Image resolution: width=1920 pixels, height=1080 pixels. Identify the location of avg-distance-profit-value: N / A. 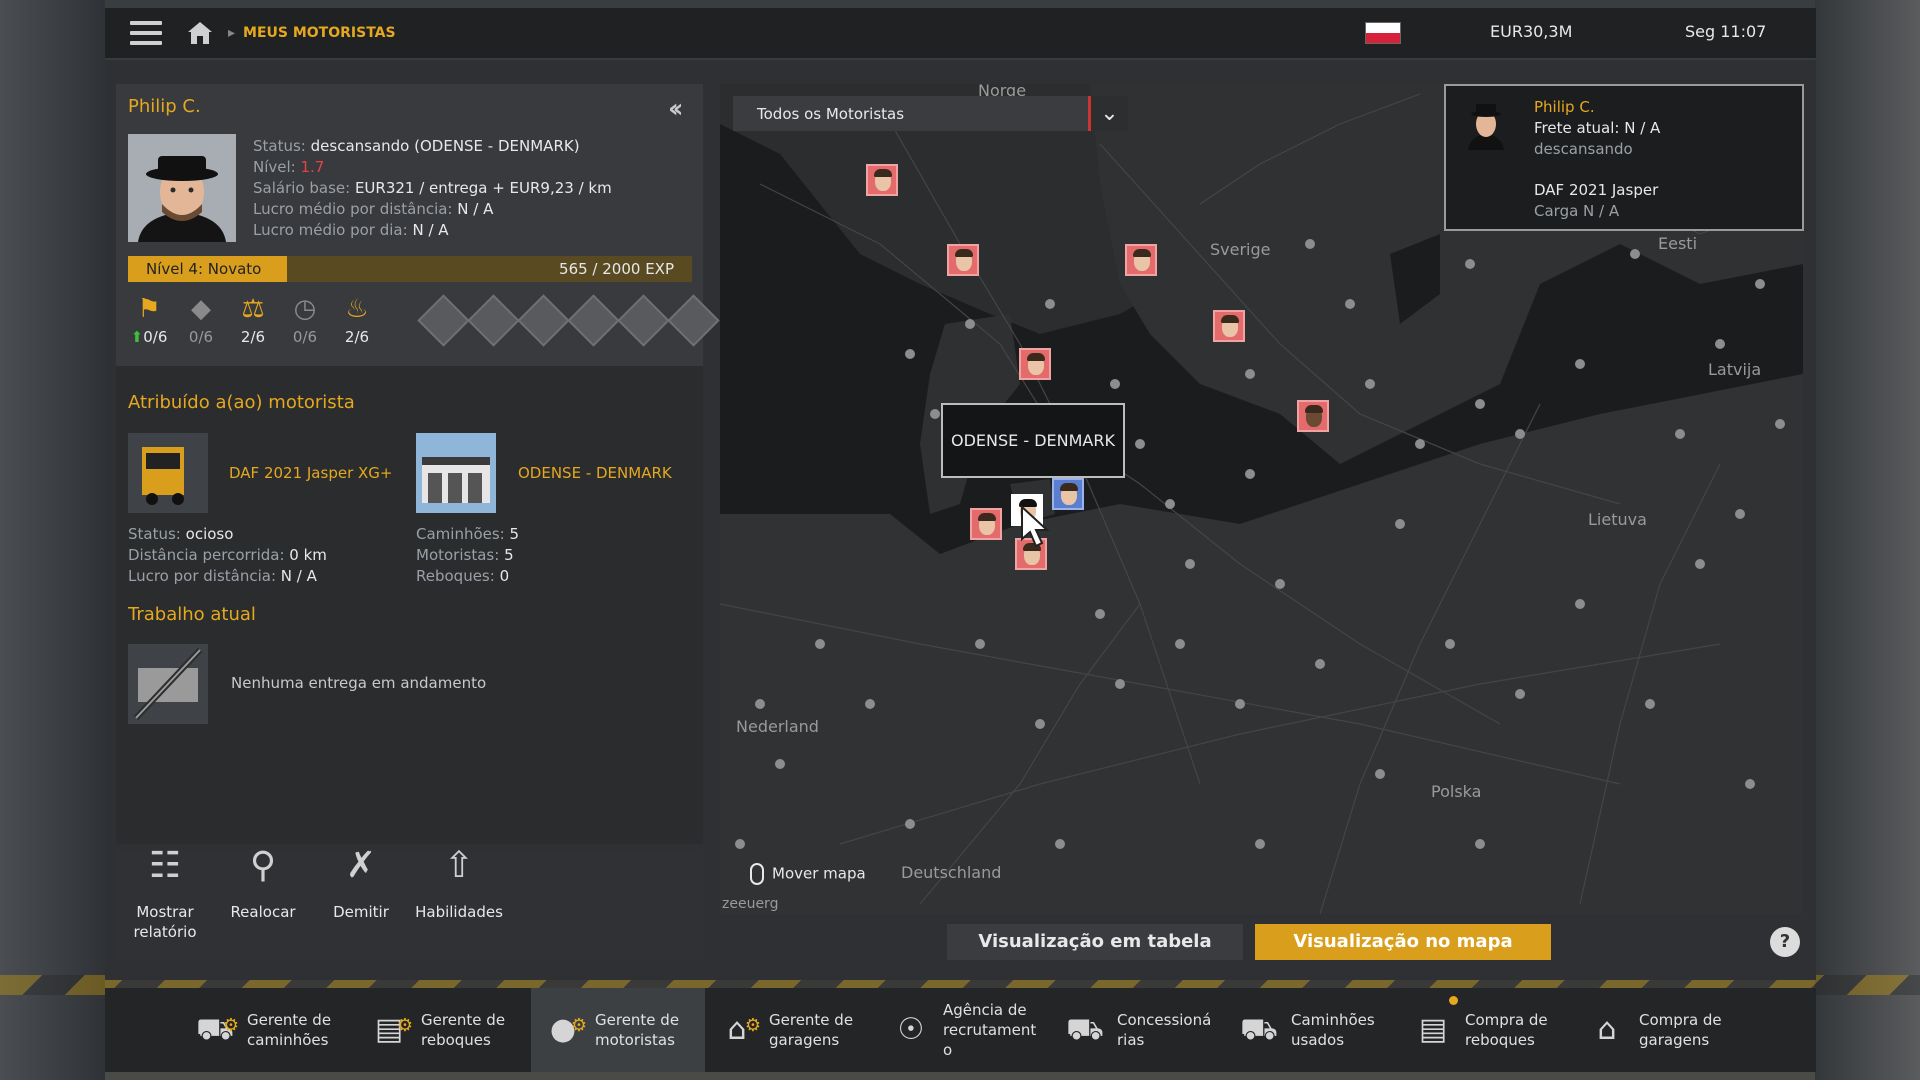
(475, 209).